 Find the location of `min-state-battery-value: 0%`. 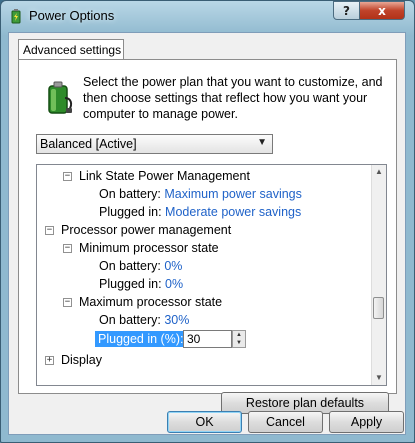

min-state-battery-value: 0% is located at coordinates (173, 266).